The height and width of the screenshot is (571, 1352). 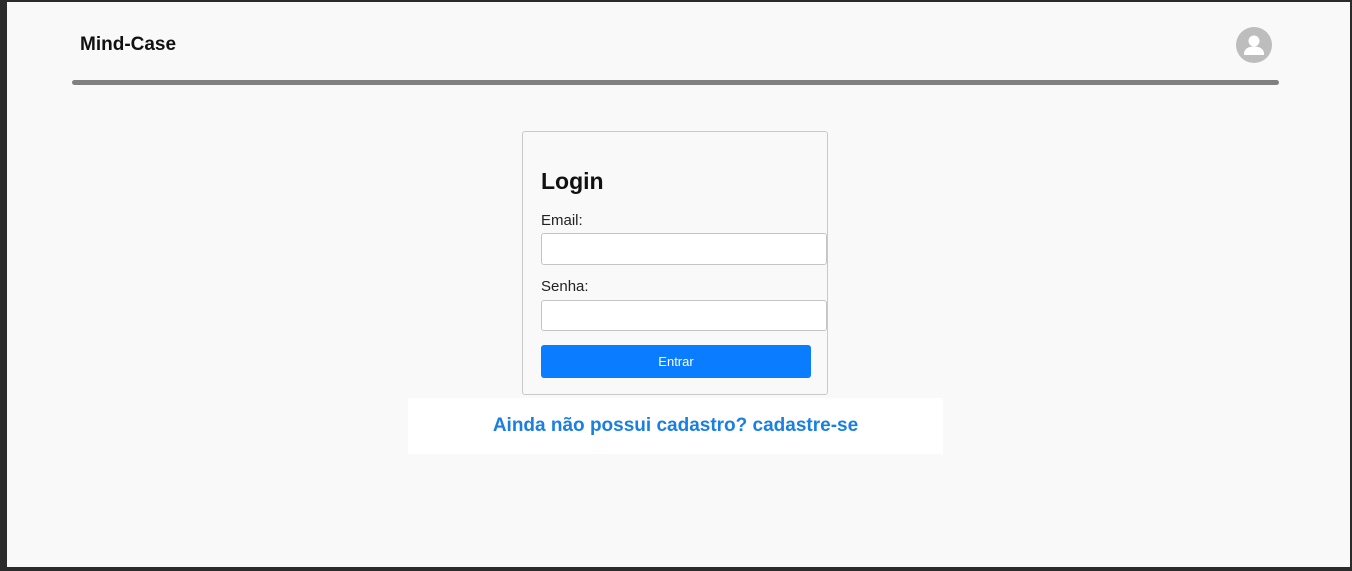 I want to click on password-label: Senha:, so click(x=565, y=286).